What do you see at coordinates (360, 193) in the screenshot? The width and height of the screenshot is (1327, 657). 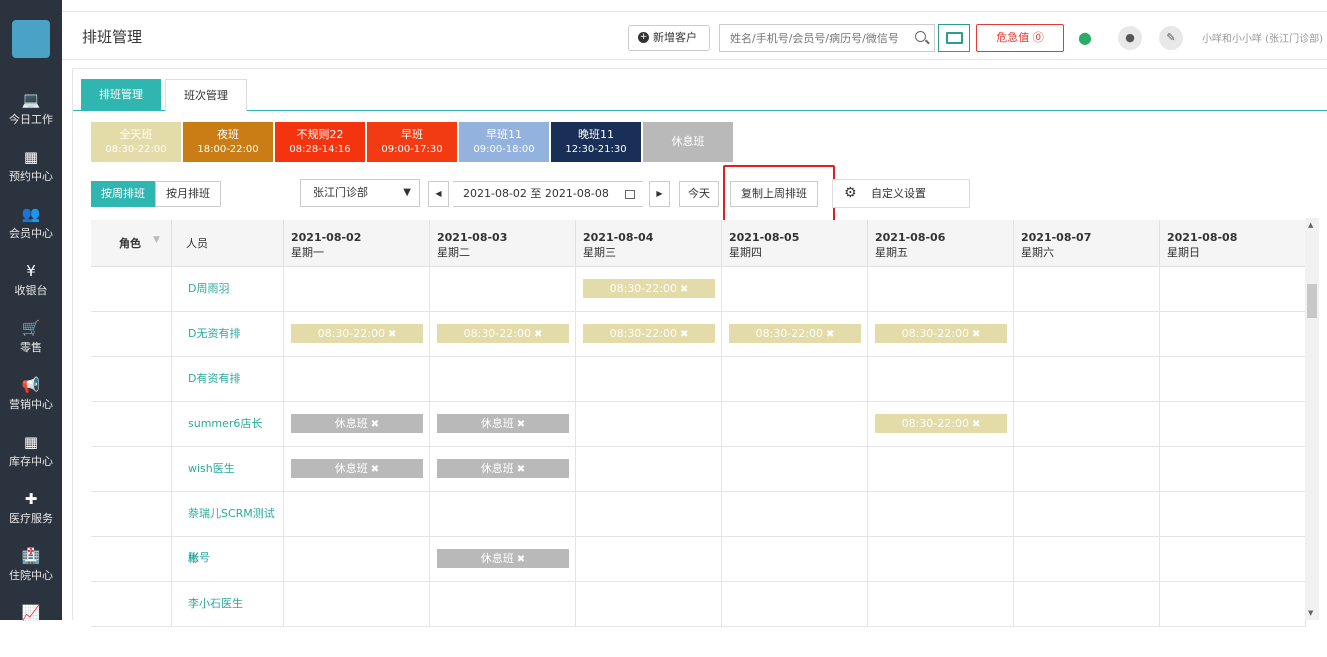 I see `clinic-select: 张江门诊部 ▼` at bounding box center [360, 193].